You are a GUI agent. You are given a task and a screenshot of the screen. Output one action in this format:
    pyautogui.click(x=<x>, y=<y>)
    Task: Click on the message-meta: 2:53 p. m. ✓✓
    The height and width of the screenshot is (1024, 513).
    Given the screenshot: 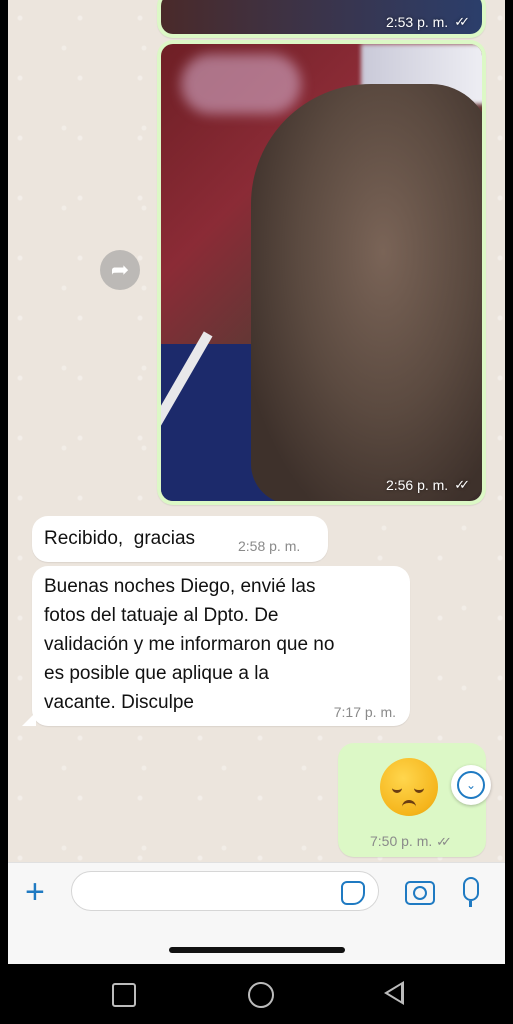 What is the action you would take?
    pyautogui.click(x=428, y=22)
    